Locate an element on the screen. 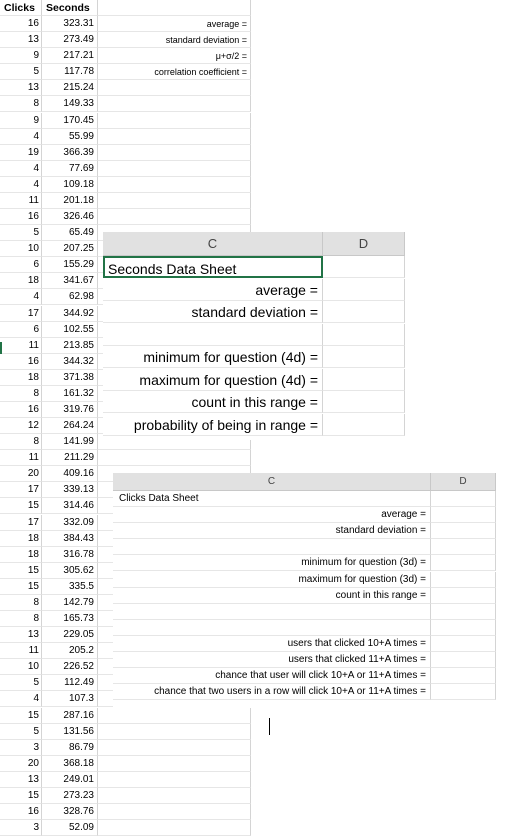 This screenshot has height=836, width=529. seconds-cell: 344.32 is located at coordinates (70, 361).